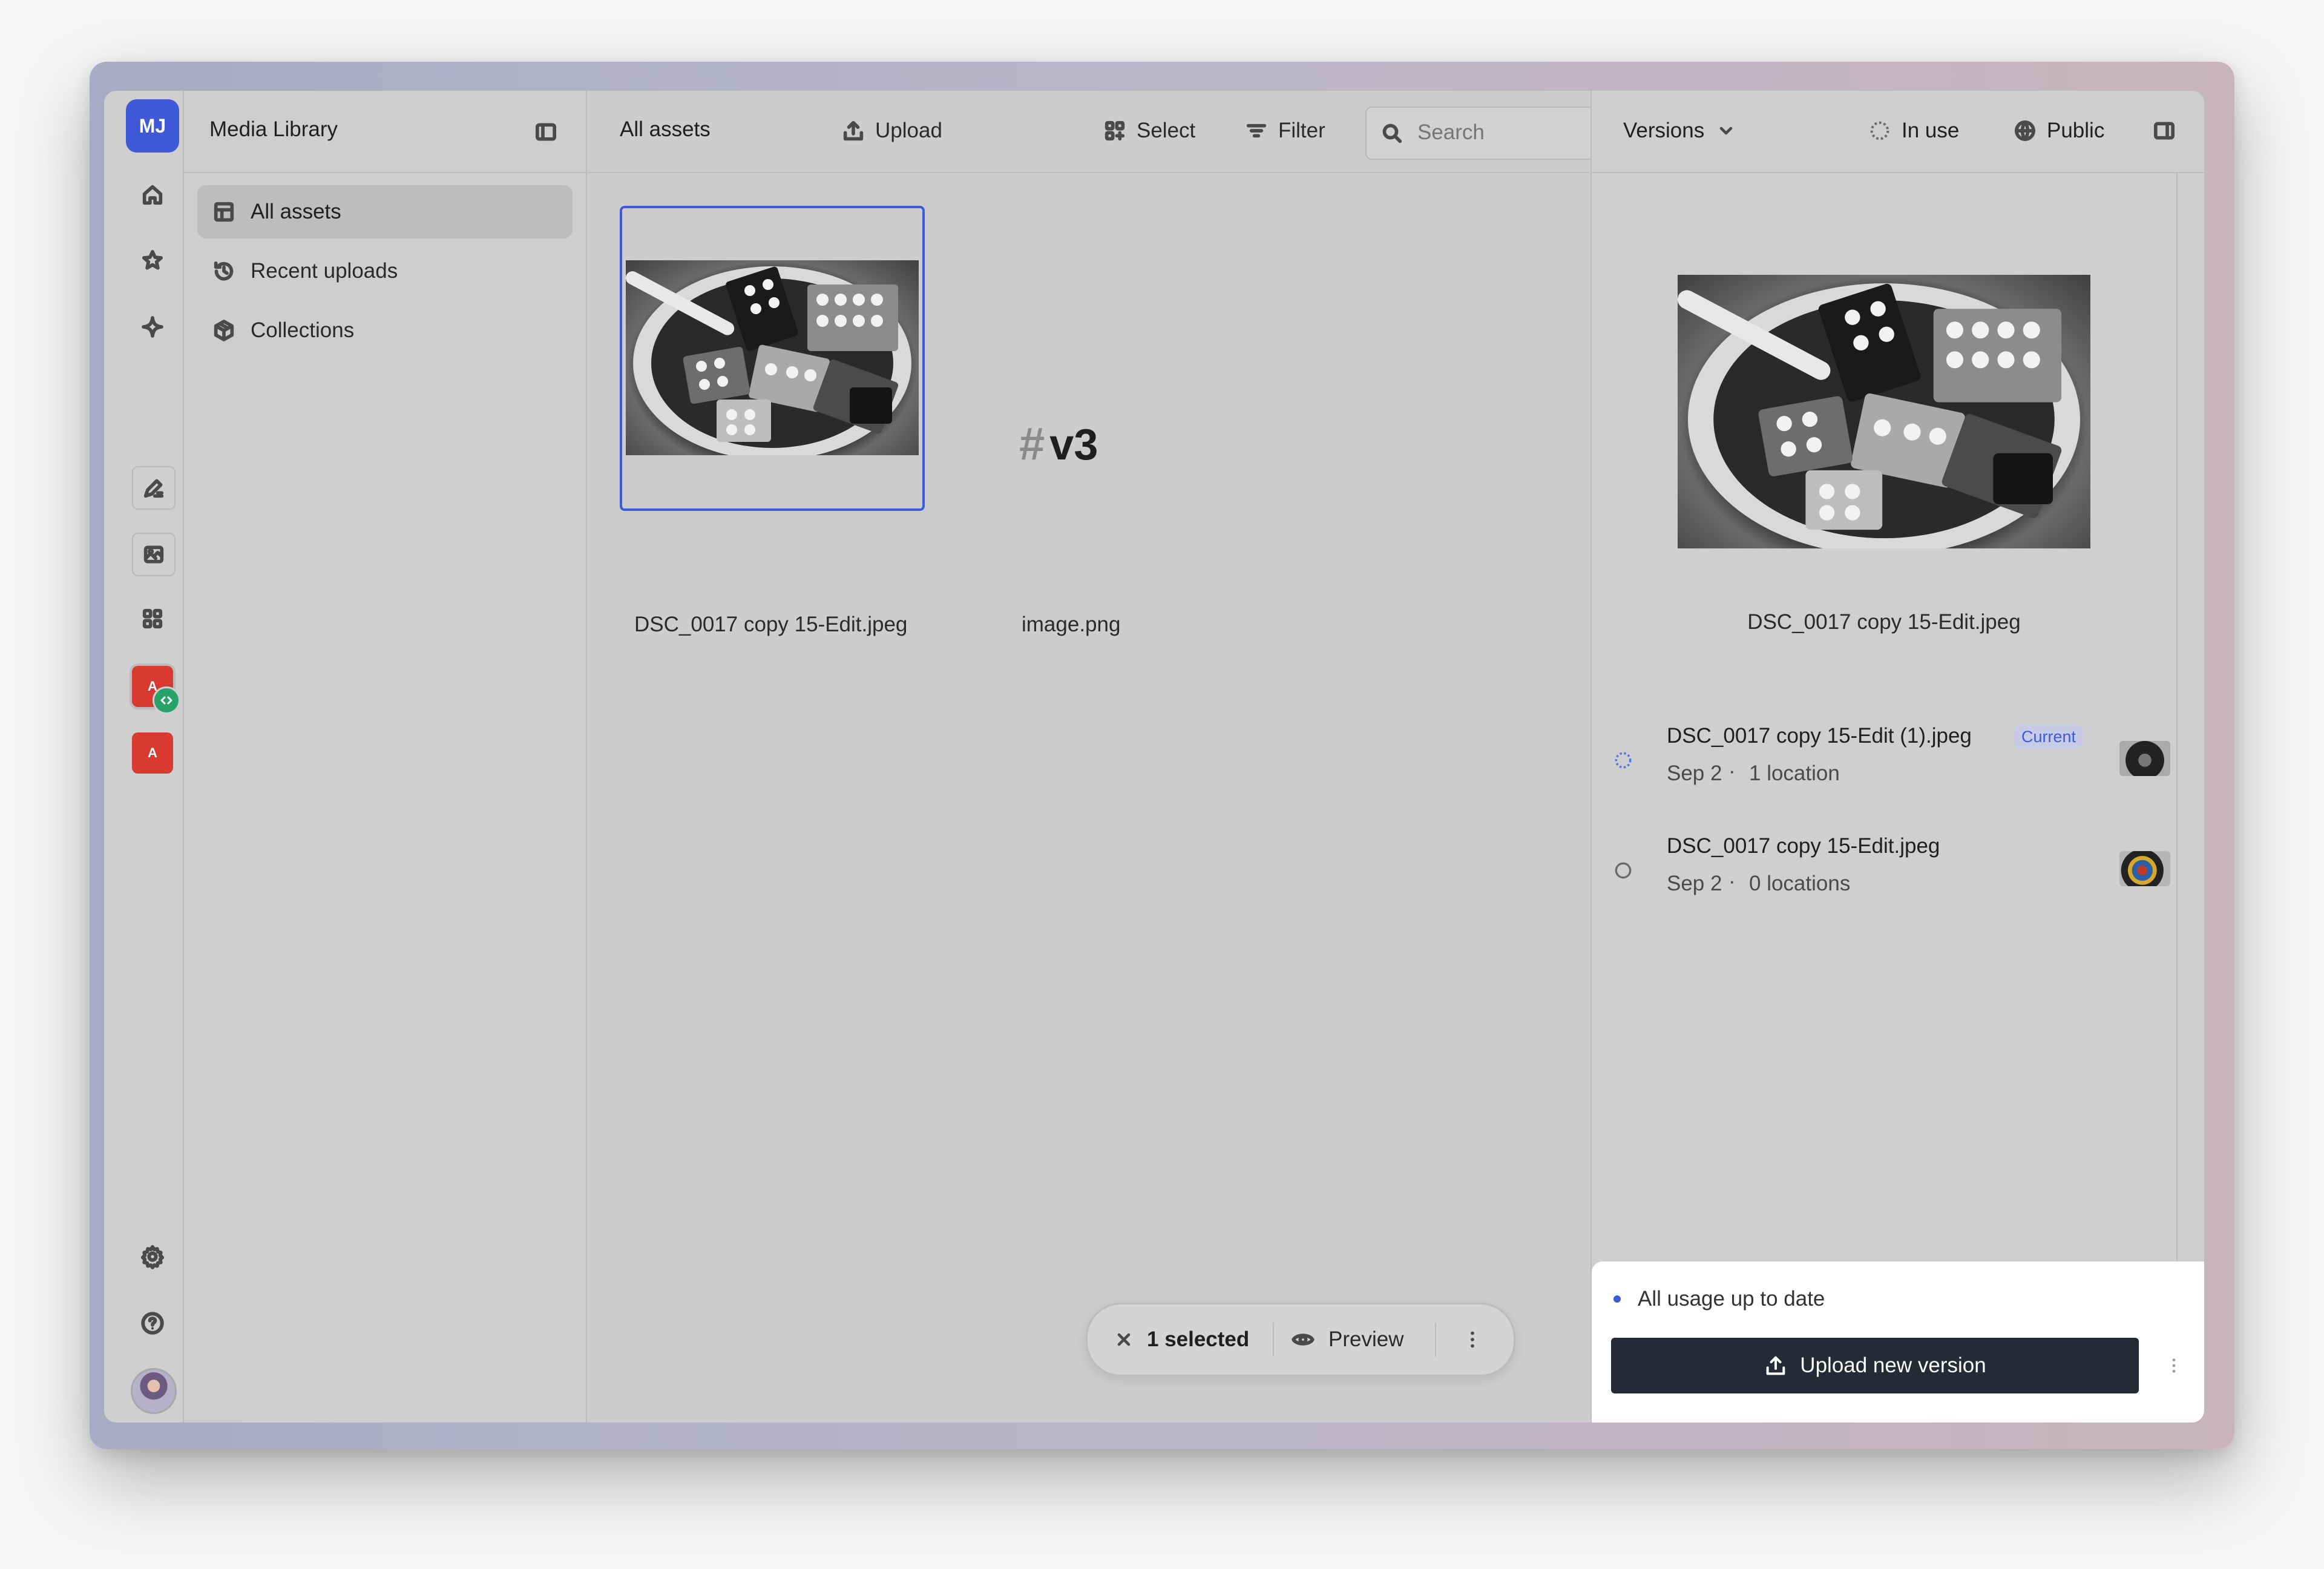  What do you see at coordinates (1726, 130) in the screenshot?
I see `chevron-down-icon` at bounding box center [1726, 130].